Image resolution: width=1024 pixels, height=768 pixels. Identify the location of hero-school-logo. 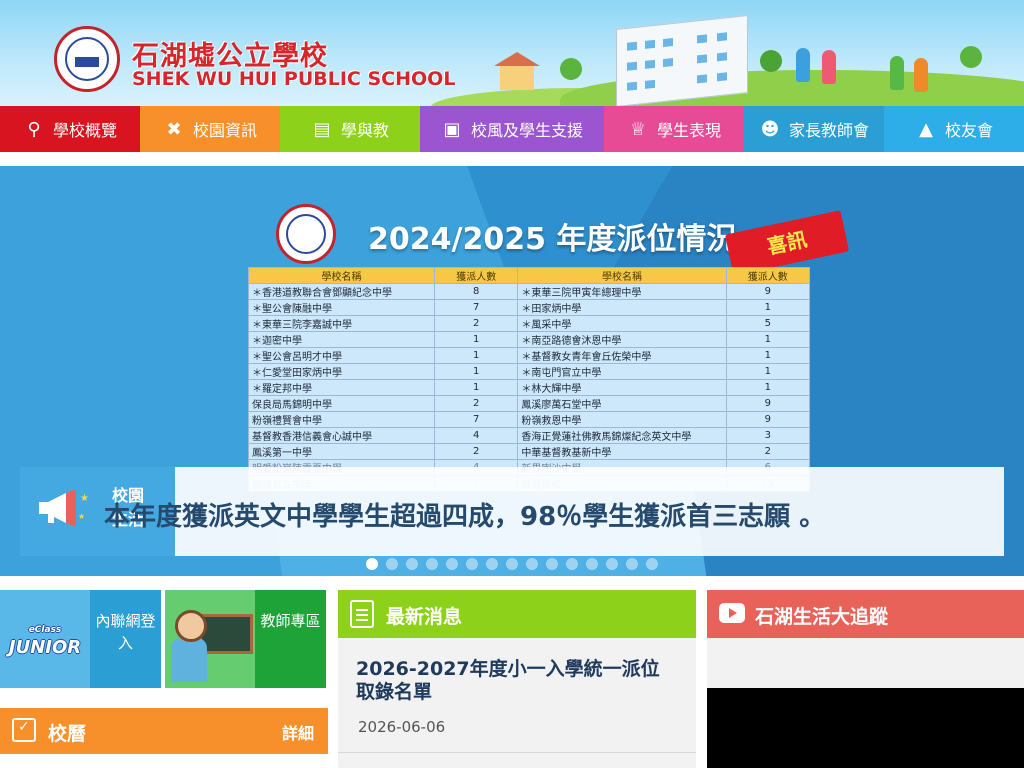
(306, 234).